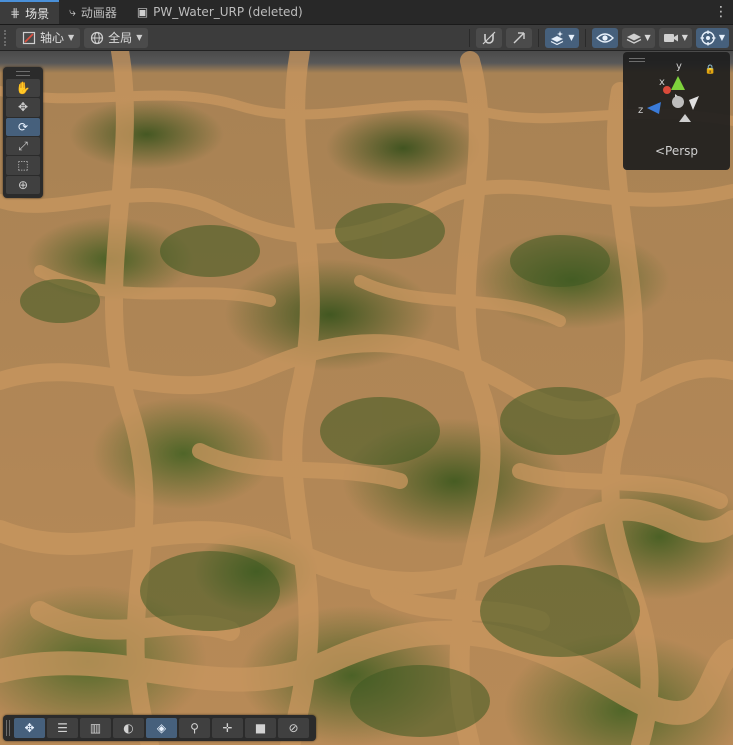  Describe the element at coordinates (120, 38) in the screenshot. I see `space-label: 全局` at that location.